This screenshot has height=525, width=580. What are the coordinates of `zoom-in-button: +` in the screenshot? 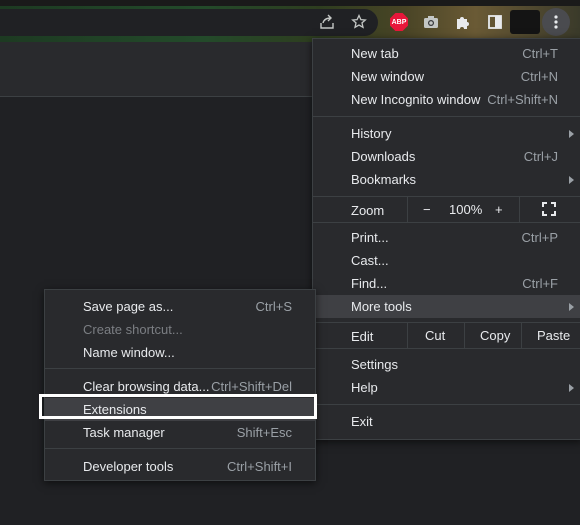 It's located at (499, 209).